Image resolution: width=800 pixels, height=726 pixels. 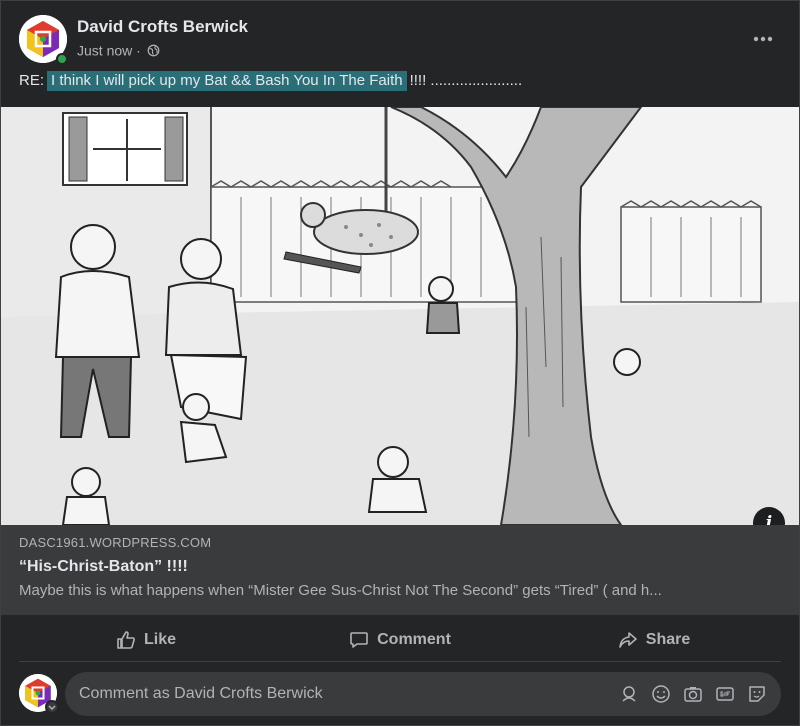 What do you see at coordinates (757, 694) in the screenshot?
I see `sticker-icon` at bounding box center [757, 694].